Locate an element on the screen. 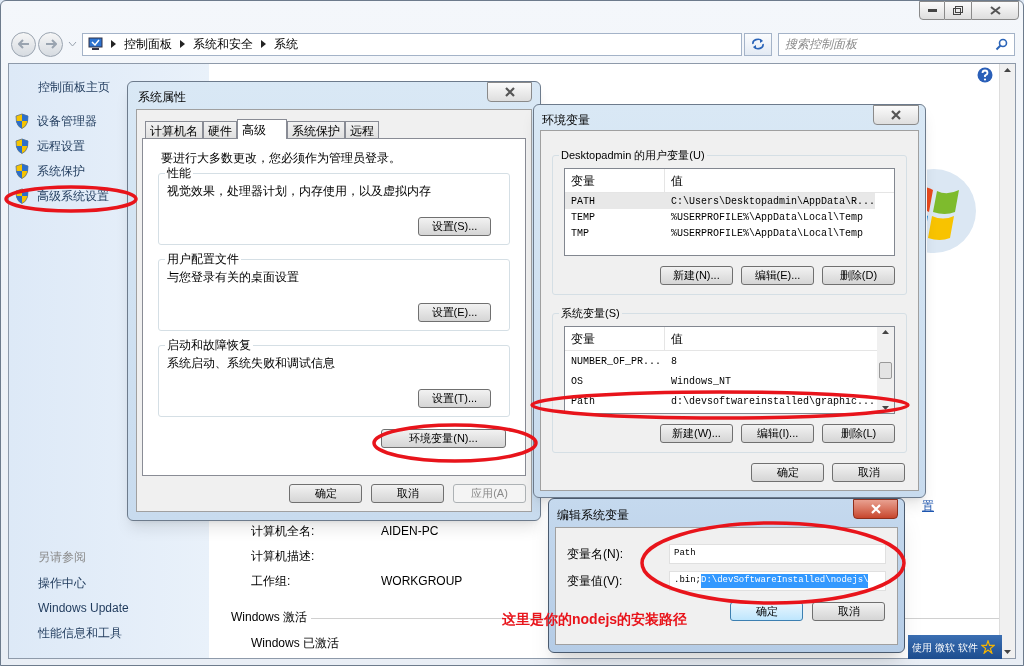 The width and height of the screenshot is (1024, 666). sidebar-link: 高级系统设置 is located at coordinates (73, 196).